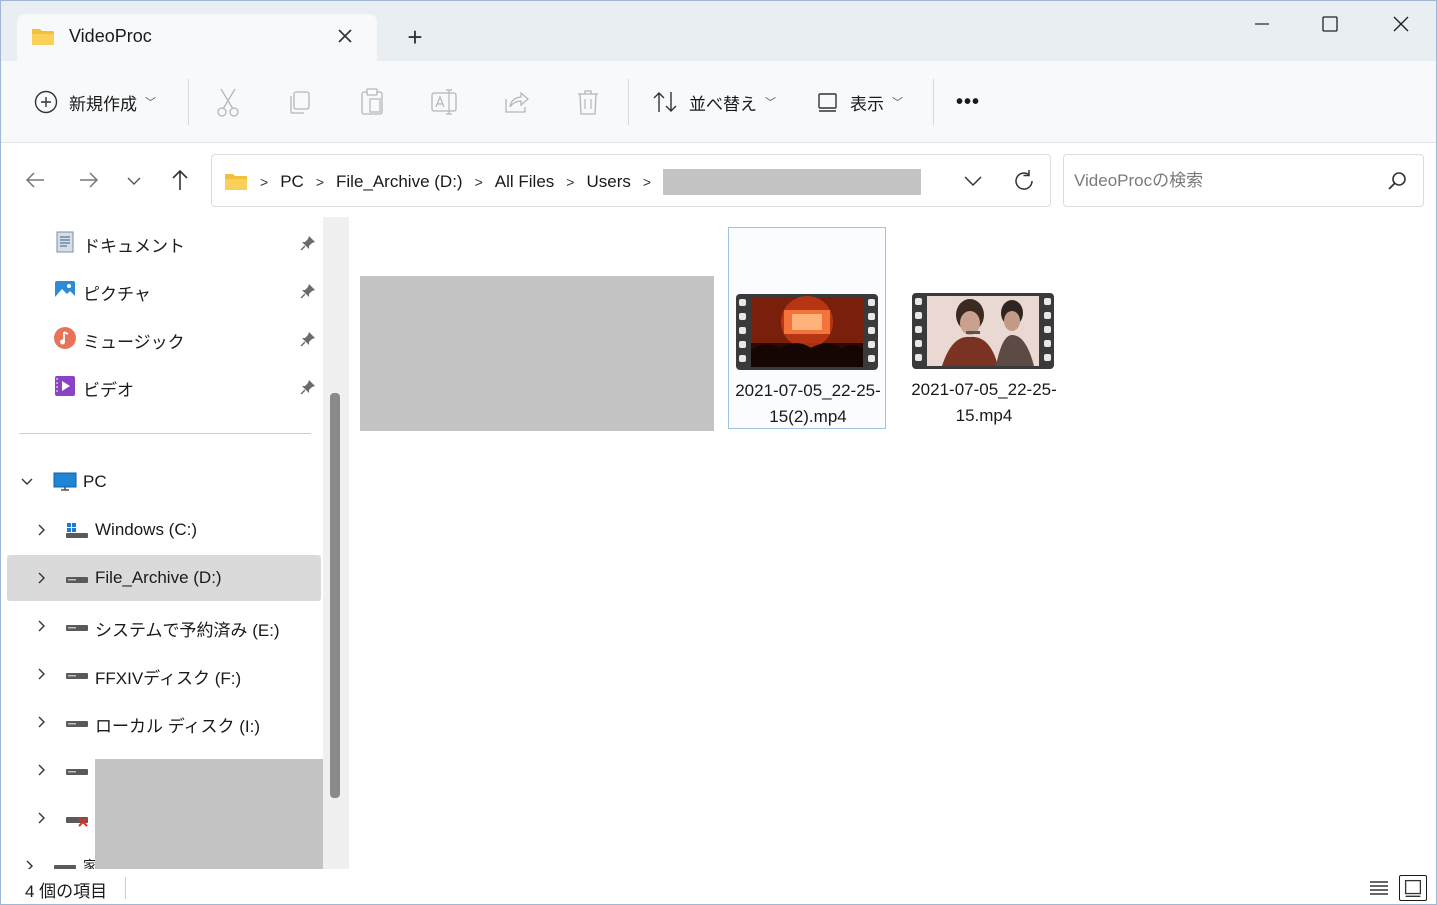 This screenshot has width=1437, height=905. I want to click on details-view-icon, so click(1379, 888).